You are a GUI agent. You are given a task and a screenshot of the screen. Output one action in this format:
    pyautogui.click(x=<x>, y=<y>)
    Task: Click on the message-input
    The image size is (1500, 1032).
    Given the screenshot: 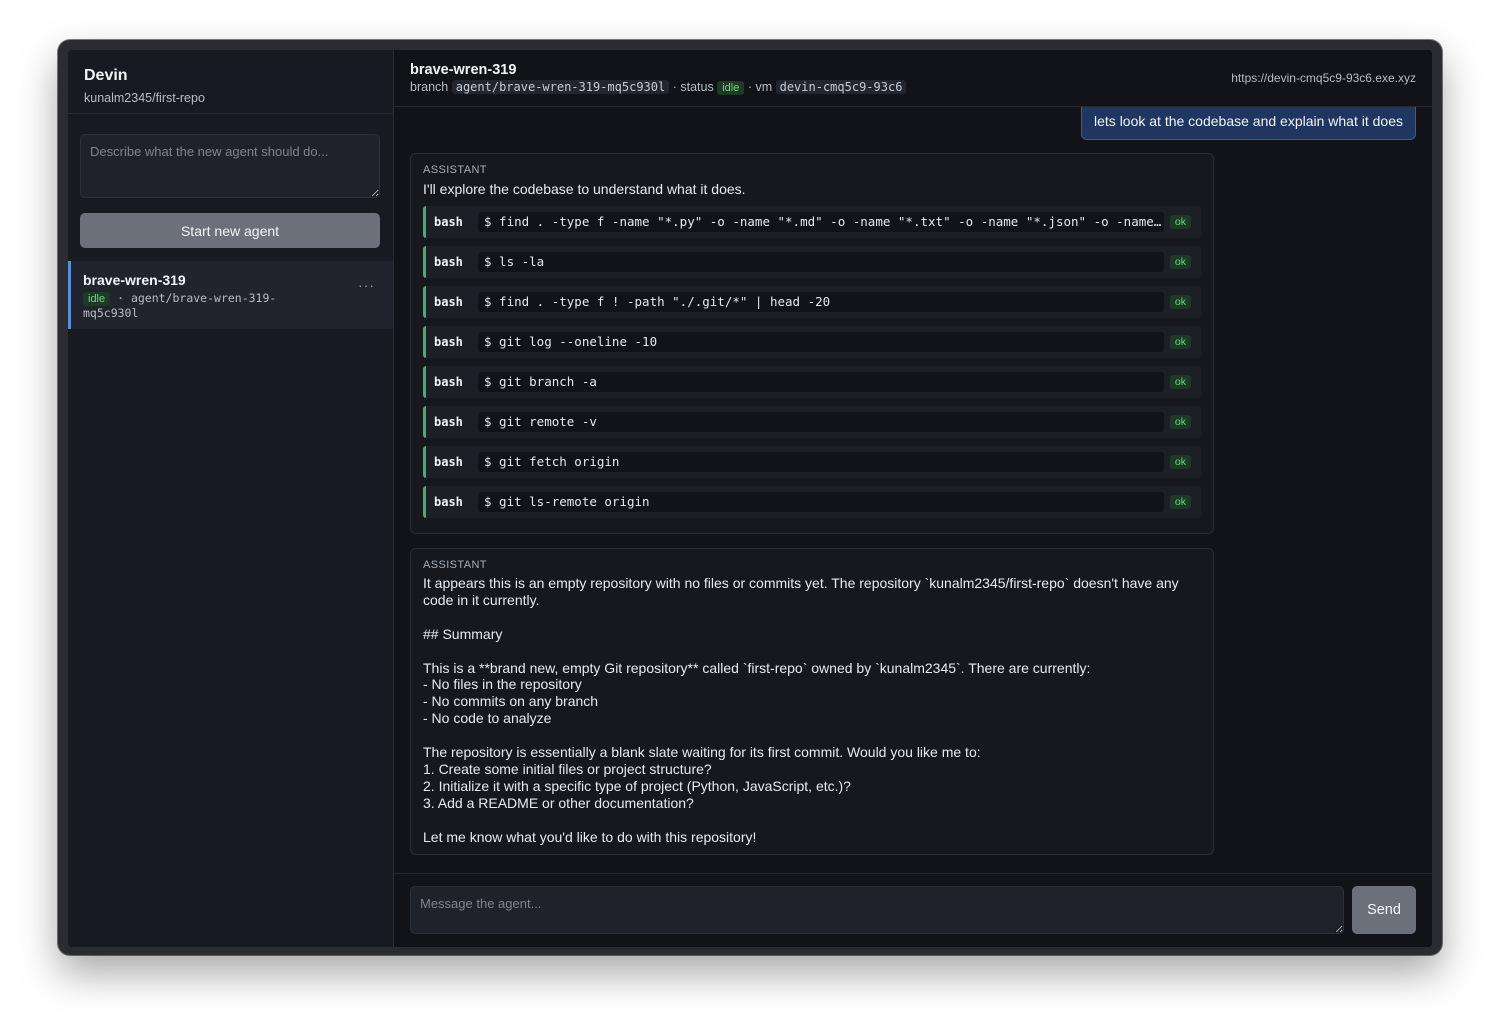 What is the action you would take?
    pyautogui.click(x=877, y=910)
    